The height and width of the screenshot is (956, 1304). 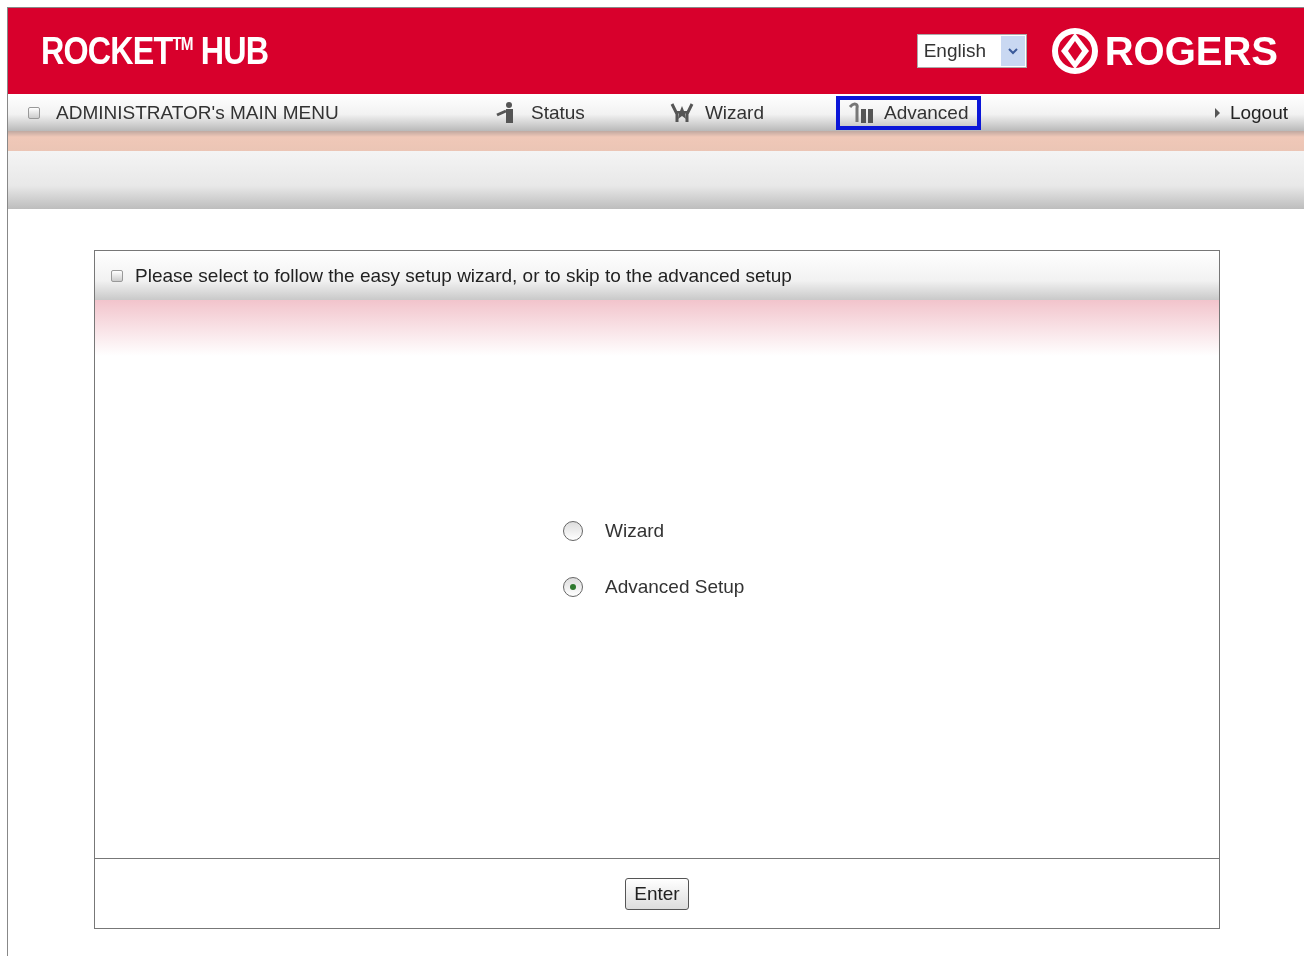 What do you see at coordinates (635, 531) in the screenshot?
I see `option-label: Wizard` at bounding box center [635, 531].